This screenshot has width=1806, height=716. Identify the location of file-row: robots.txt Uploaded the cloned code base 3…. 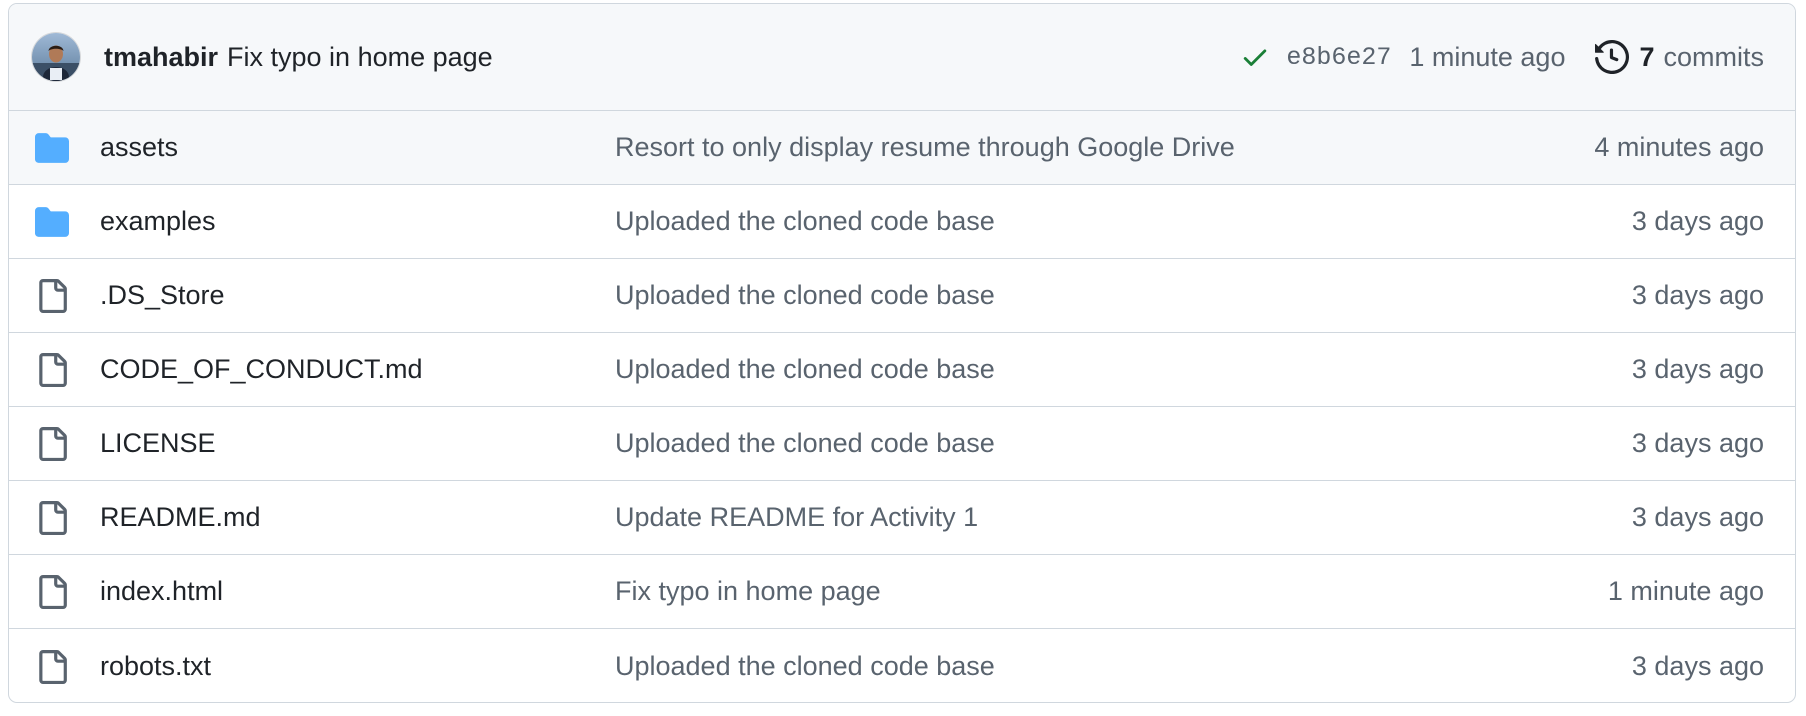
(902, 665).